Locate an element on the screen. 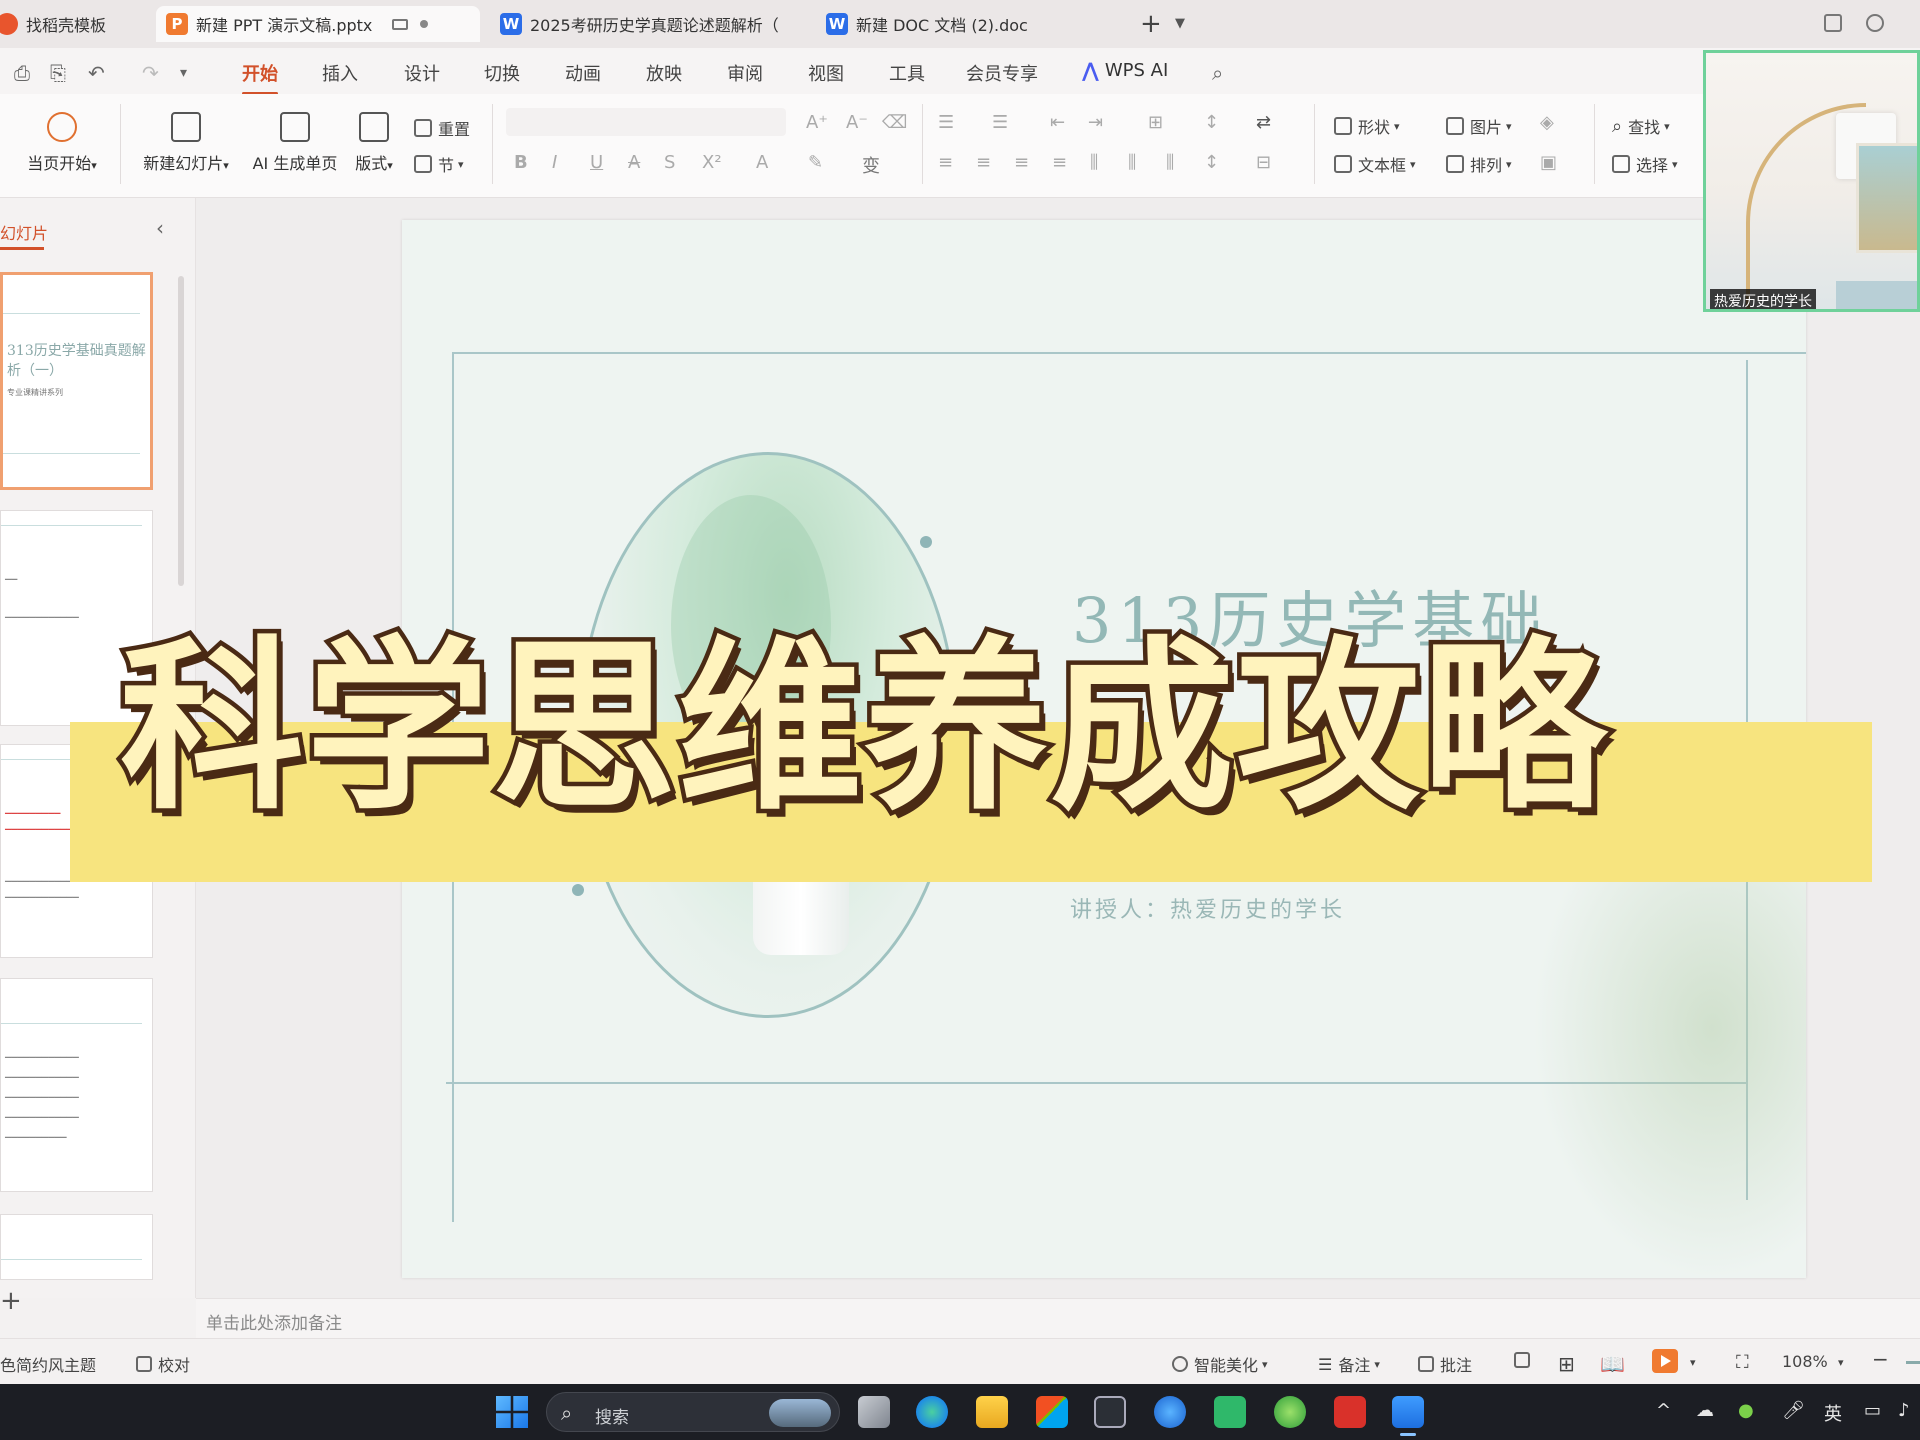 Image resolution: width=1920 pixels, height=1440 pixels. task-view-icon is located at coordinates (874, 1412).